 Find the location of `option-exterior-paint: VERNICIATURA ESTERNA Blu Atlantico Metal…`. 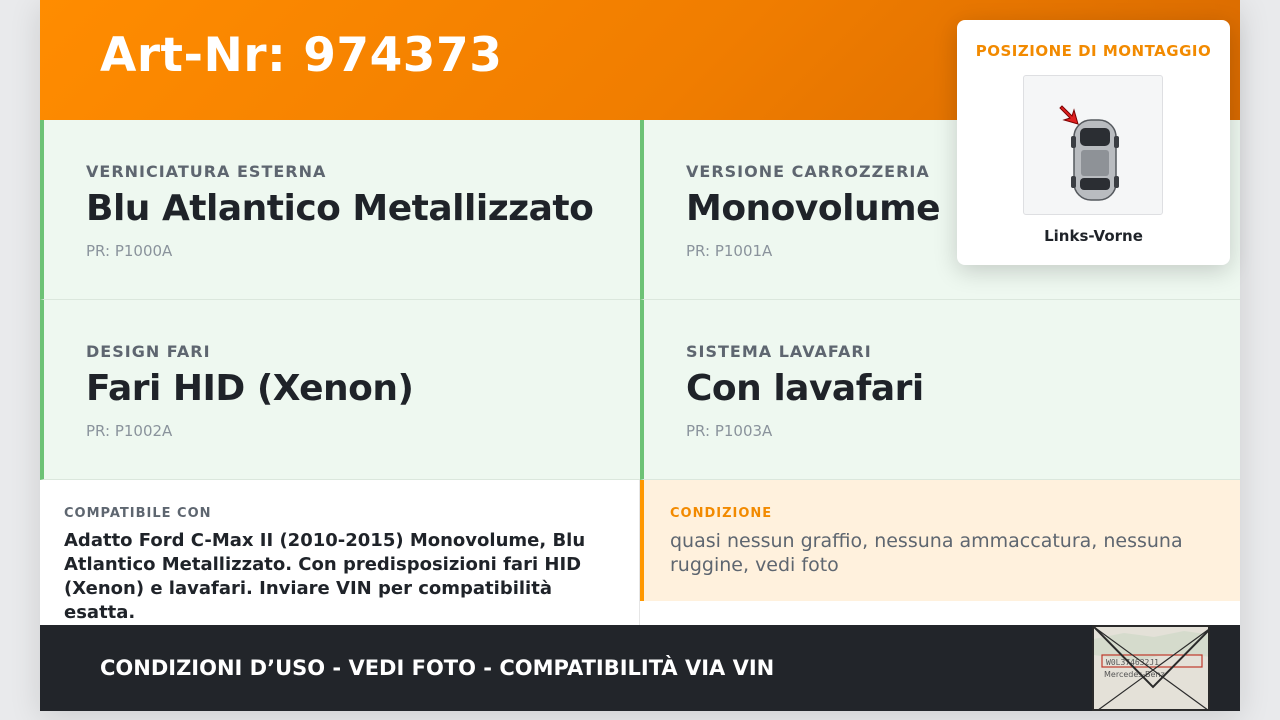

option-exterior-paint: VERNICIATURA ESTERNA Blu Atlantico Metal… is located at coordinates (340, 210).